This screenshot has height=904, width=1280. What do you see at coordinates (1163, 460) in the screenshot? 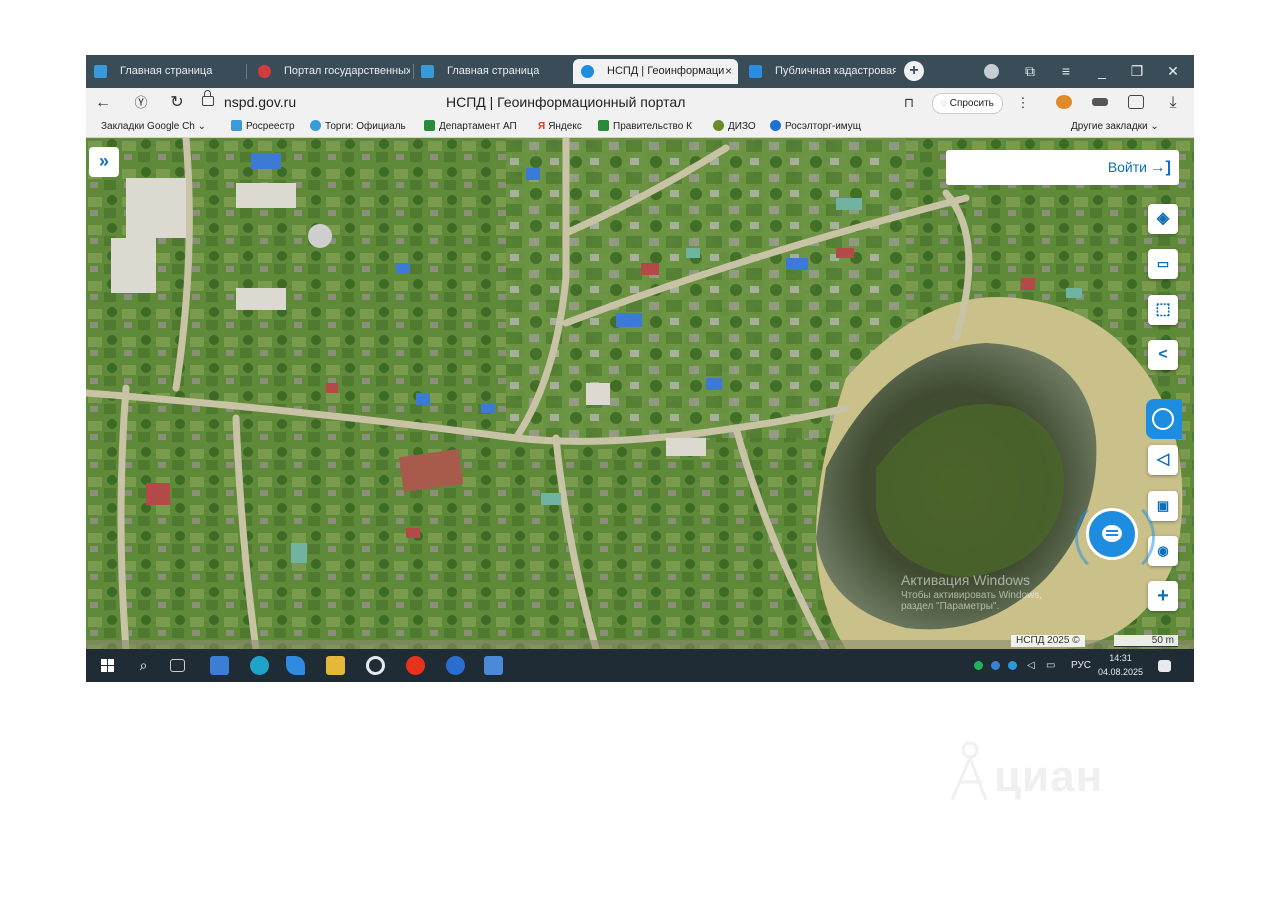
I see `navigate-icon: ◁` at bounding box center [1163, 460].